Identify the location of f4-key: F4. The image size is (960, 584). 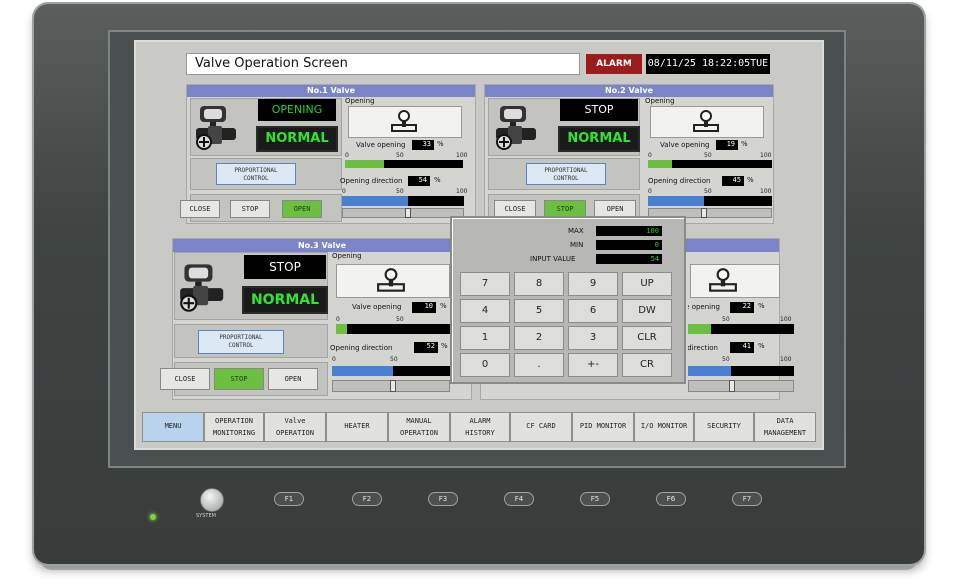
(519, 499).